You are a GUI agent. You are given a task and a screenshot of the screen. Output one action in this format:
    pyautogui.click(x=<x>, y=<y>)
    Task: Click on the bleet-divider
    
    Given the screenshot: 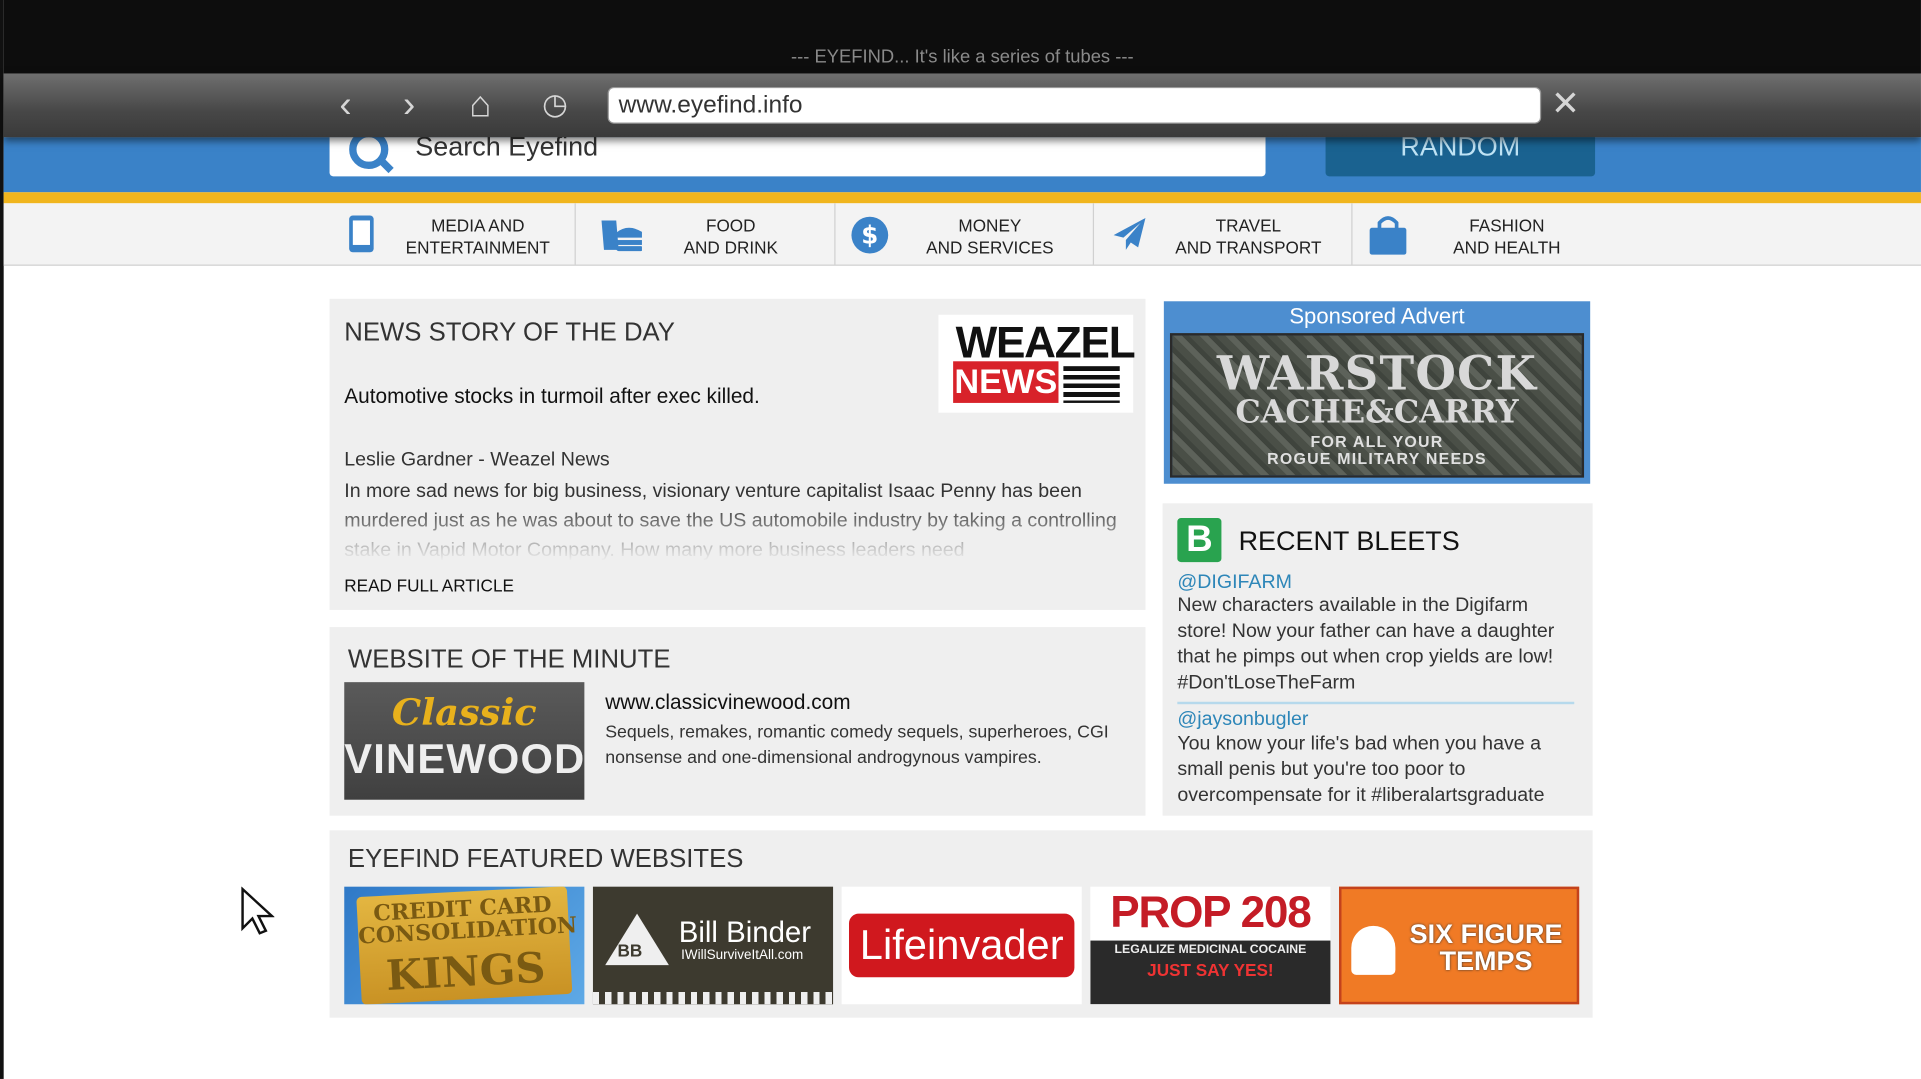 What is the action you would take?
    pyautogui.click(x=1376, y=703)
    